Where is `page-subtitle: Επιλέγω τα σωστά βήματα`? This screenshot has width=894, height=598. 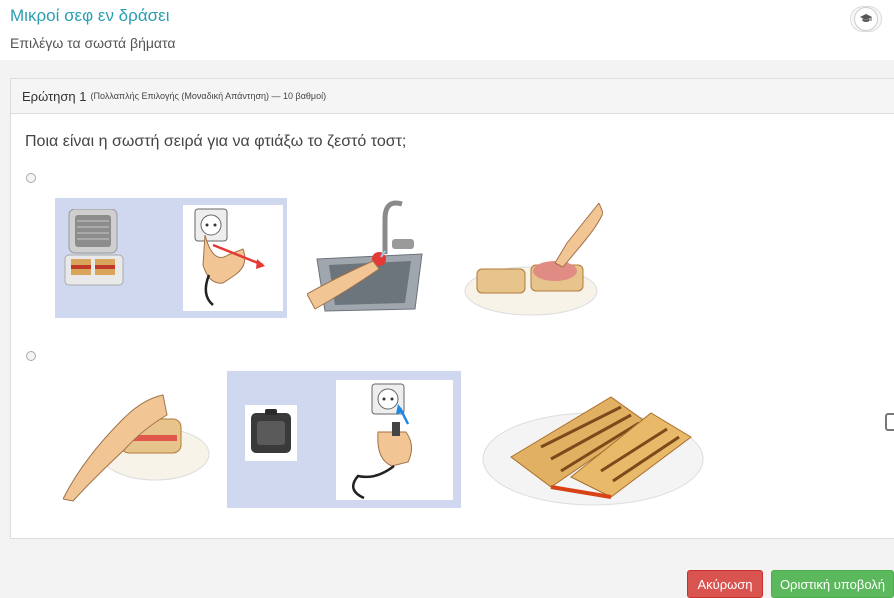
page-subtitle: Επιλέγω τα σωστά βήματα is located at coordinates (93, 43).